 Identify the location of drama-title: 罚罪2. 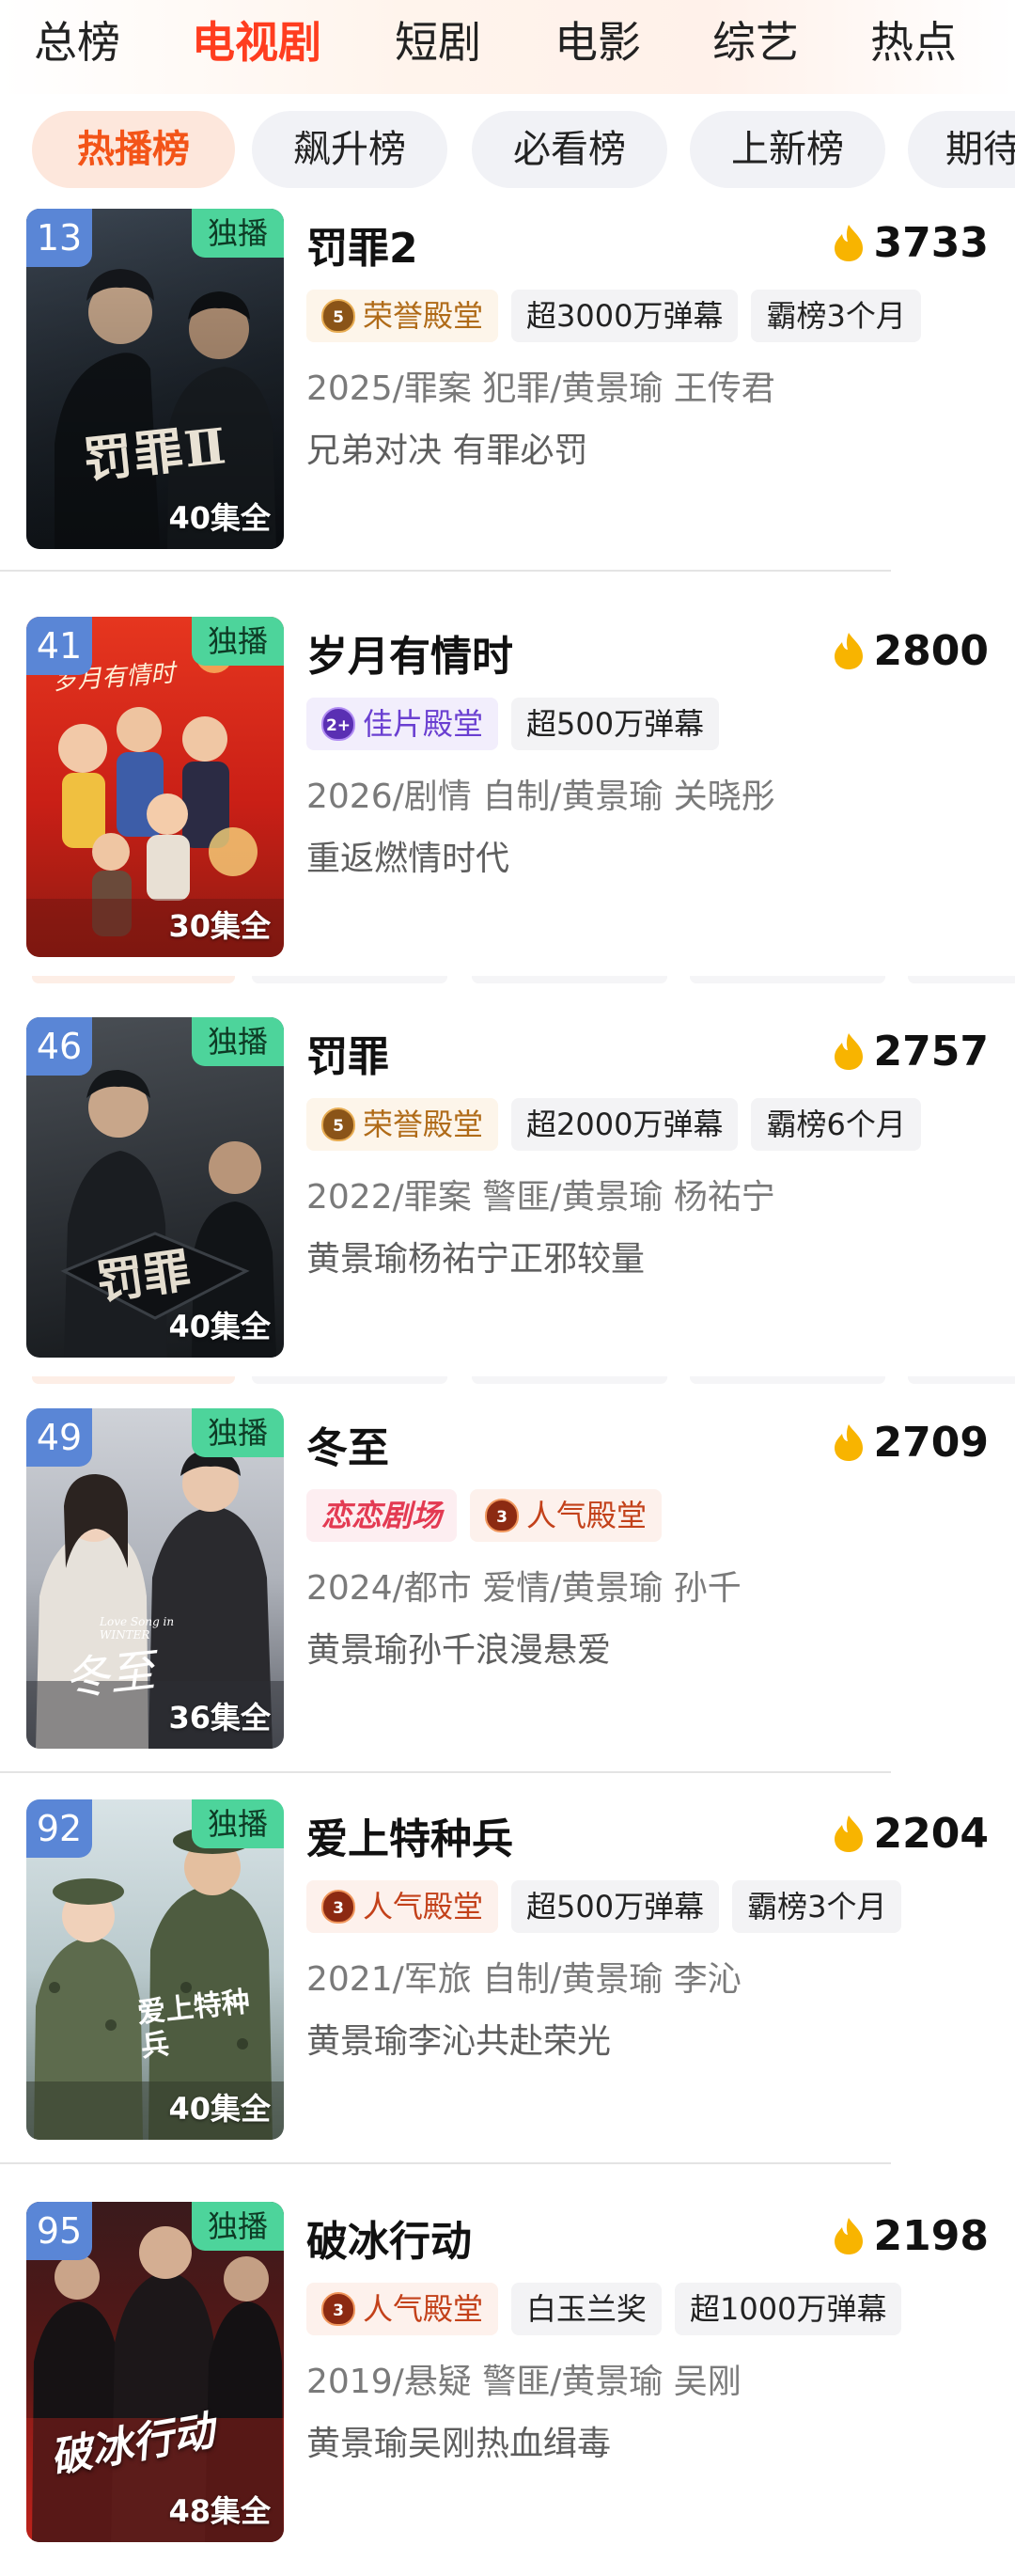
(362, 245).